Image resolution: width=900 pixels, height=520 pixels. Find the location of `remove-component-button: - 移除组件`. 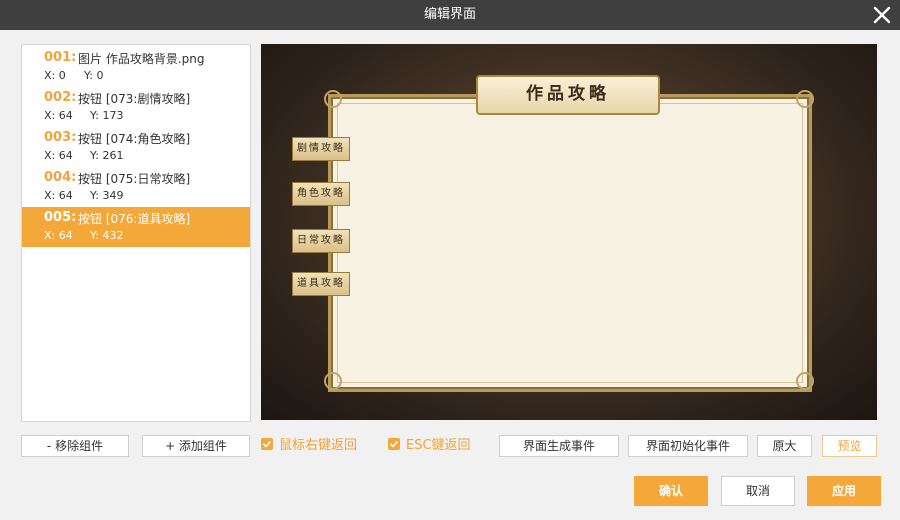

remove-component-button: - 移除组件 is located at coordinates (75, 446).